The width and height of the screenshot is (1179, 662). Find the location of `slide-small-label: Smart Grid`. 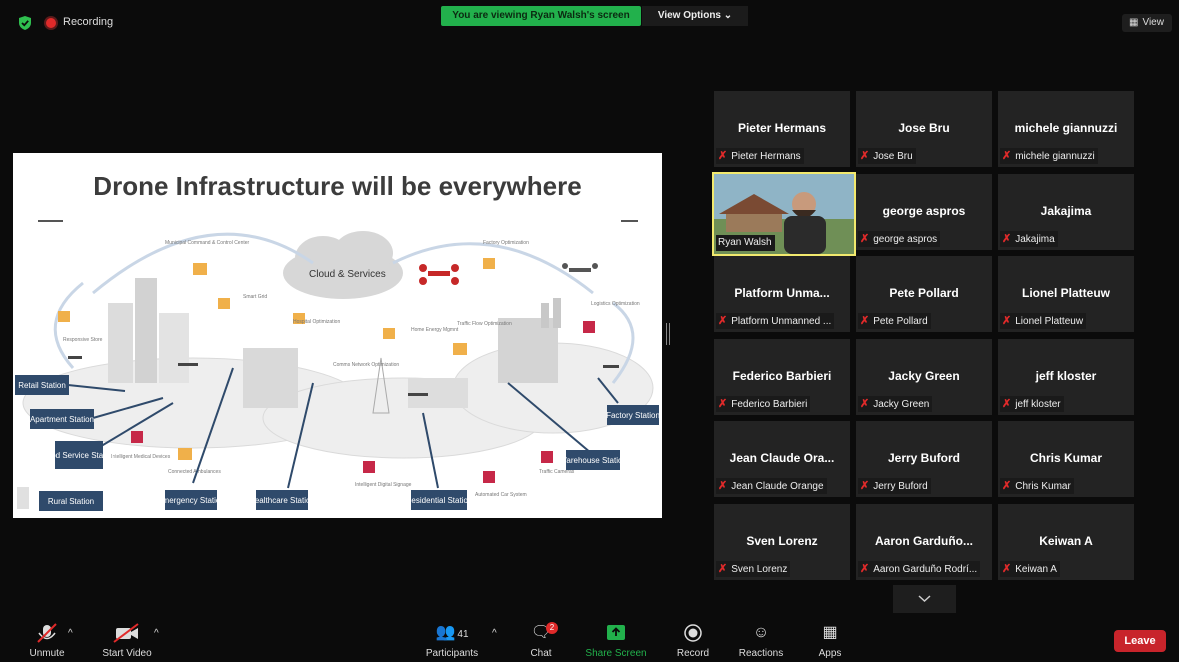

slide-small-label: Smart Grid is located at coordinates (255, 297).